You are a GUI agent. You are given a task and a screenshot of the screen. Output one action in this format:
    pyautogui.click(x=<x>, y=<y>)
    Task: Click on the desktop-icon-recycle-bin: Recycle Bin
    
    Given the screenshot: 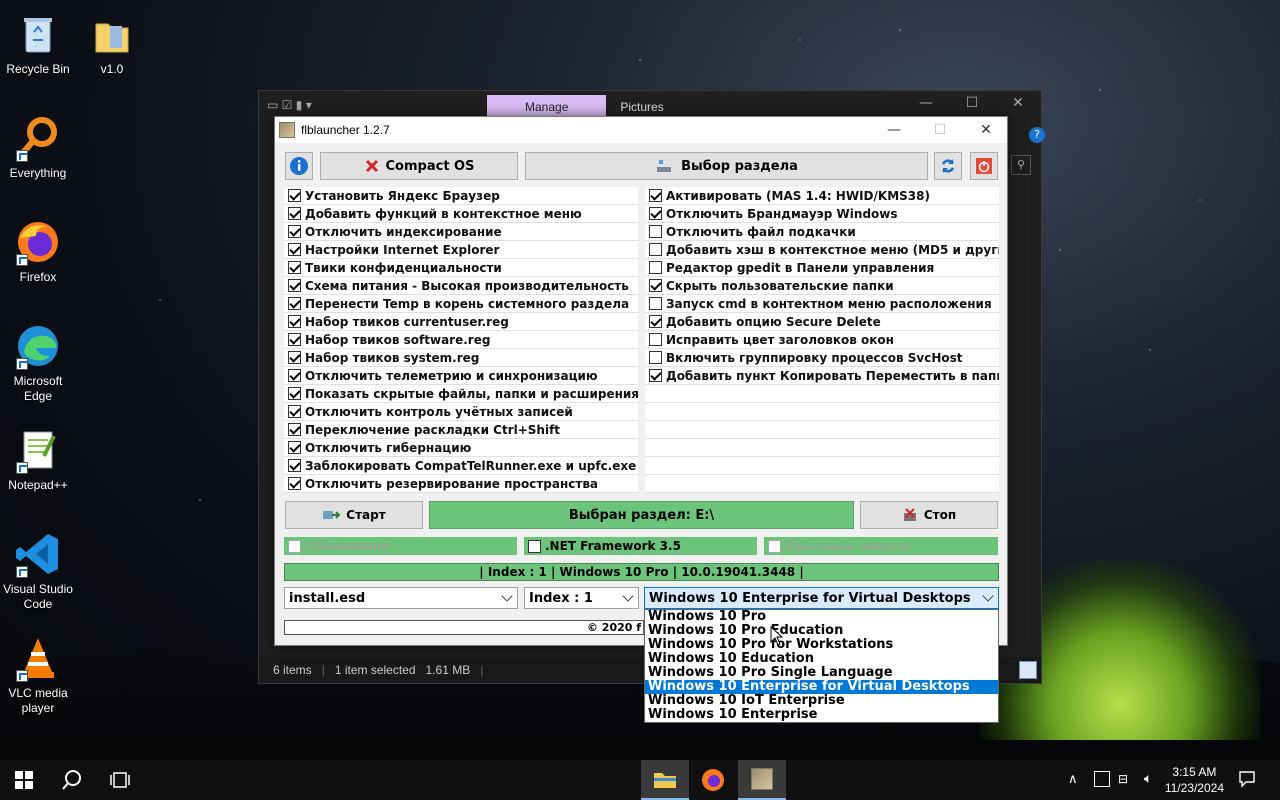 What is the action you would take?
    pyautogui.click(x=38, y=43)
    